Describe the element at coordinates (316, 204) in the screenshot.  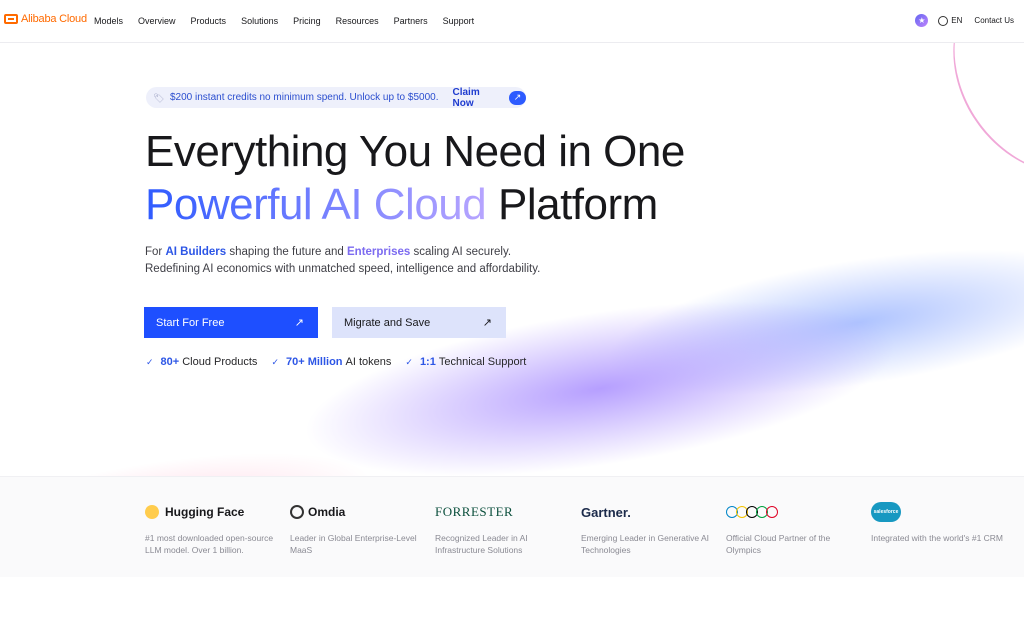
I see `hero-title-gradient: Powerful AI Cloud` at that location.